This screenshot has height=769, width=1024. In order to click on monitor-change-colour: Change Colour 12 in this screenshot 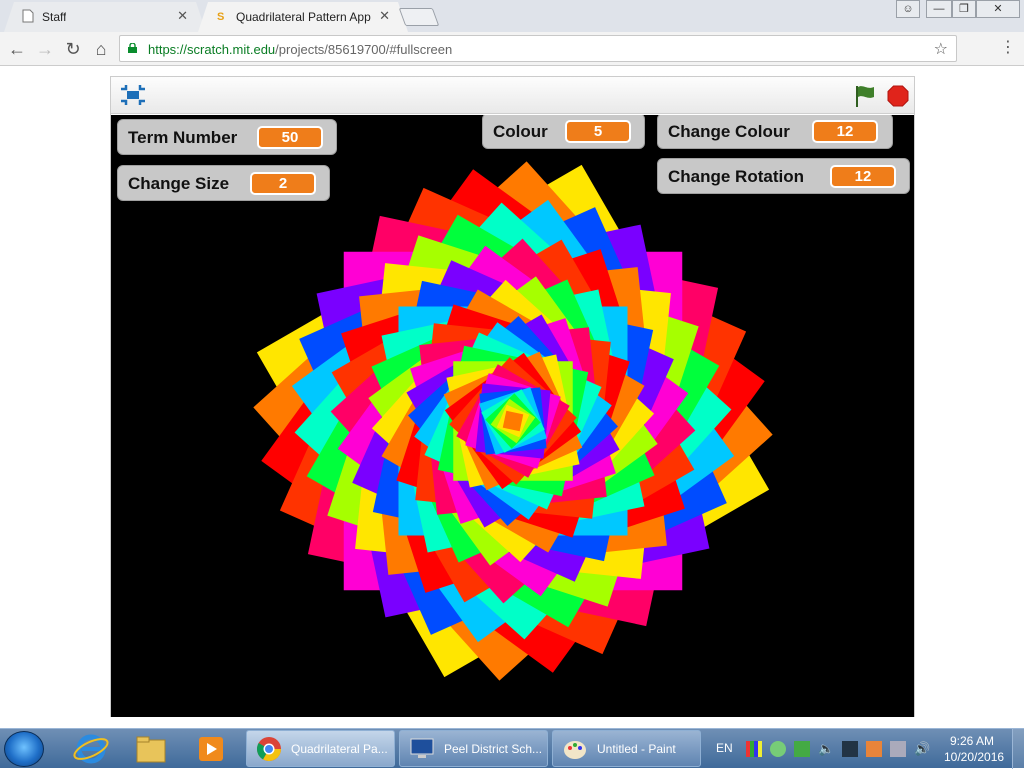, I will do `click(775, 132)`.